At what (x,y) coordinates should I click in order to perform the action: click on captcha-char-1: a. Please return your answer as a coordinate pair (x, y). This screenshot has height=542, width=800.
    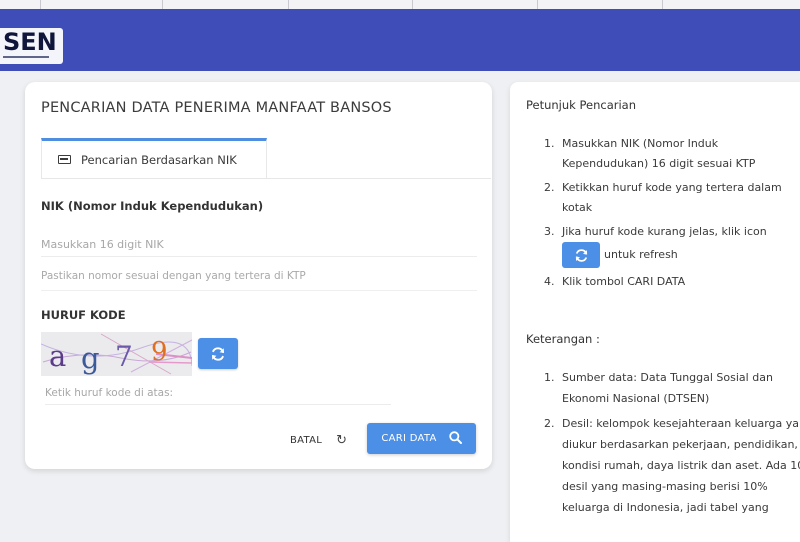
    Looking at the image, I should click on (57, 356).